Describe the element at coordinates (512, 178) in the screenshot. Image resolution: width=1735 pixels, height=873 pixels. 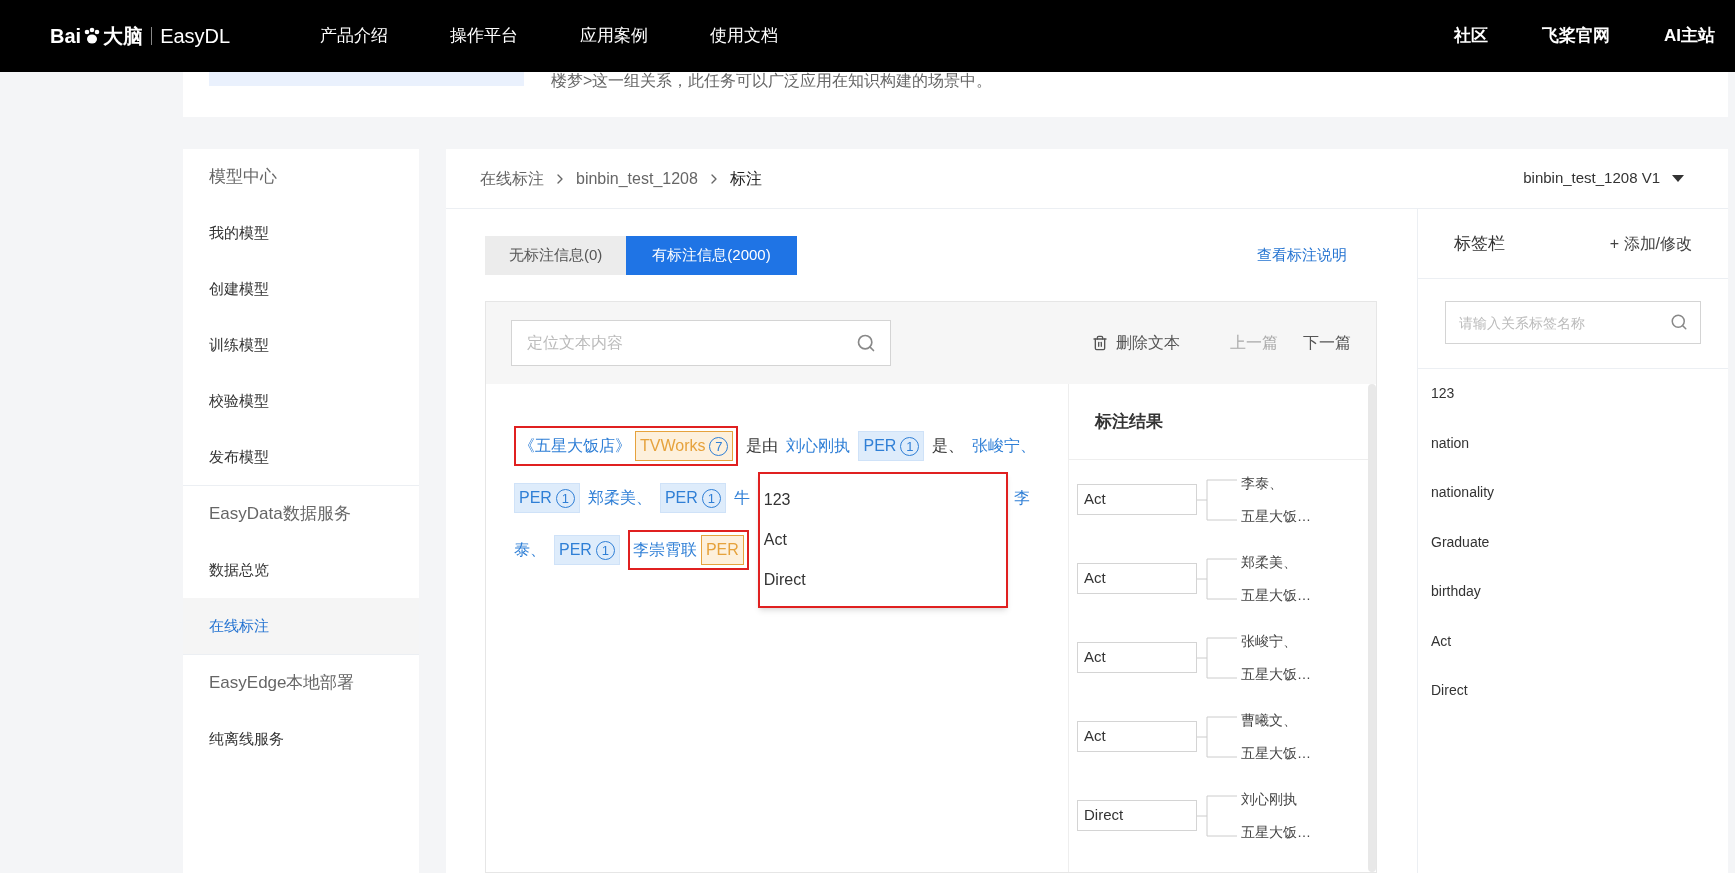
I see `breadcrumb-item: 在线标注` at that location.